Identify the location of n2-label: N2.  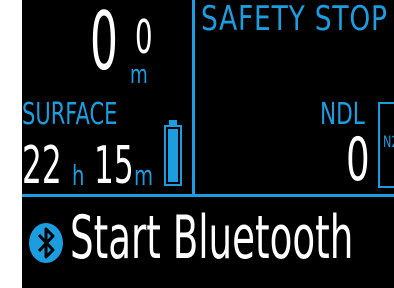
(388, 141).